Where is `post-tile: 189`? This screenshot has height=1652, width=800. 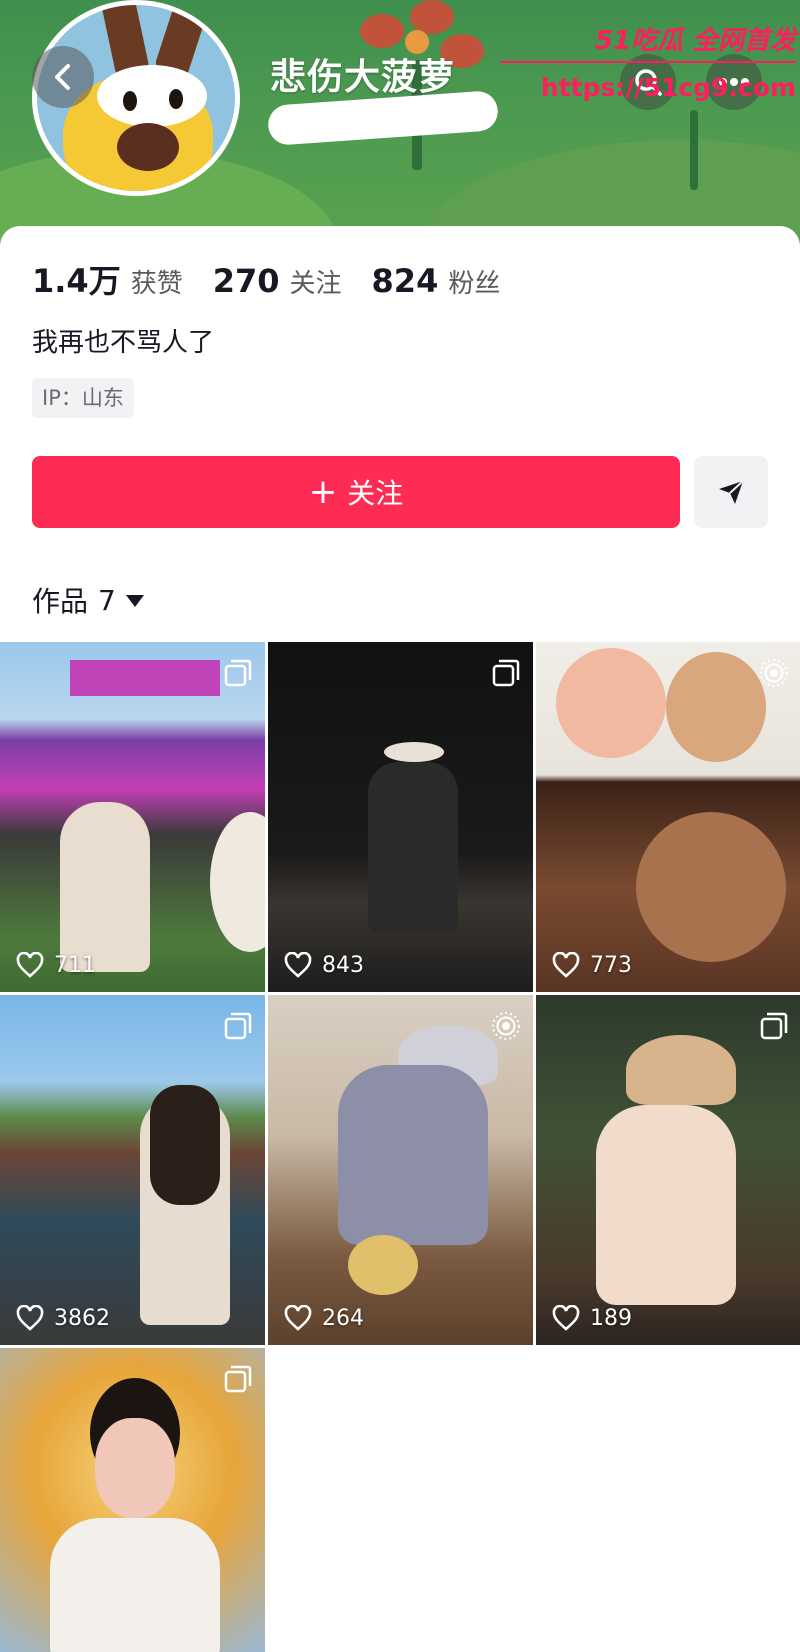
post-tile: 189 is located at coordinates (668, 1170).